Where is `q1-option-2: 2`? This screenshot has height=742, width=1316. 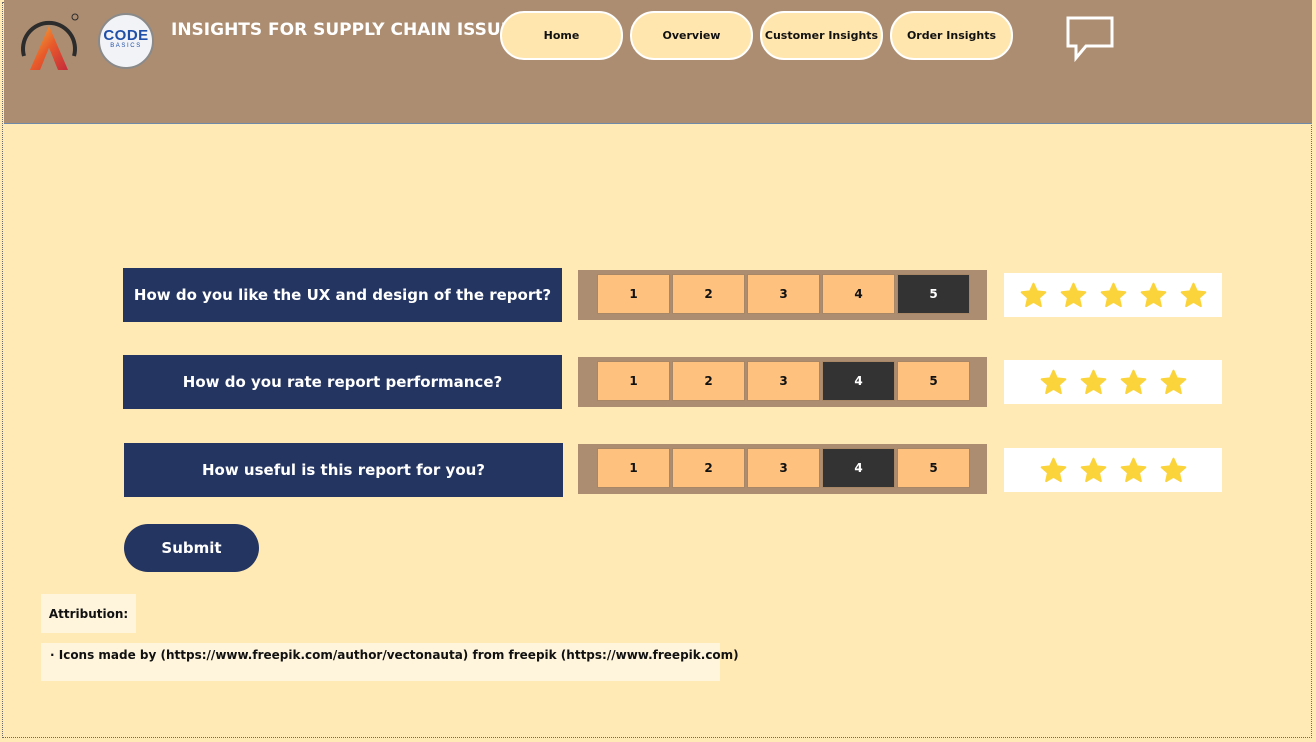
q1-option-2: 2 is located at coordinates (708, 294).